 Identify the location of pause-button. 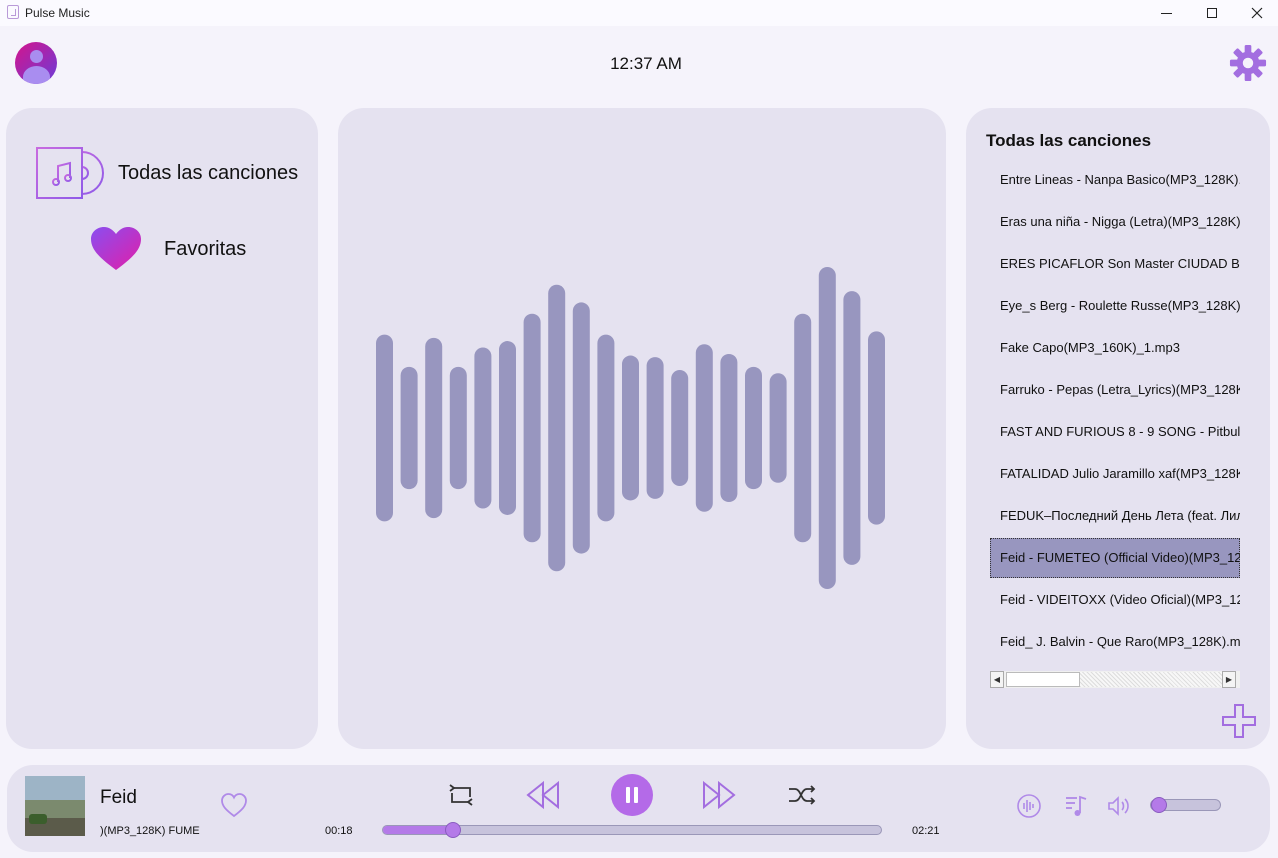
(632, 795).